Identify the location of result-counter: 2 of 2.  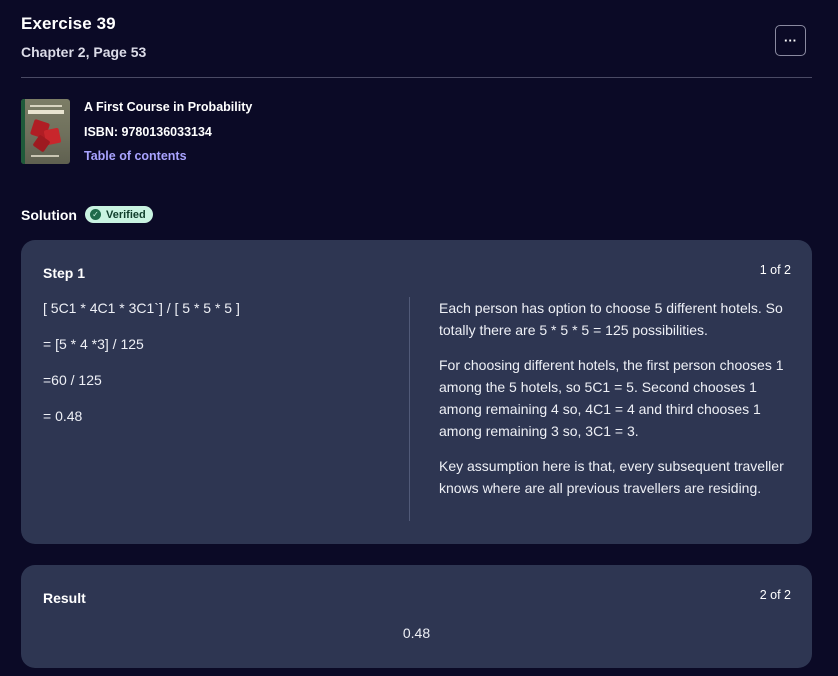
(775, 595).